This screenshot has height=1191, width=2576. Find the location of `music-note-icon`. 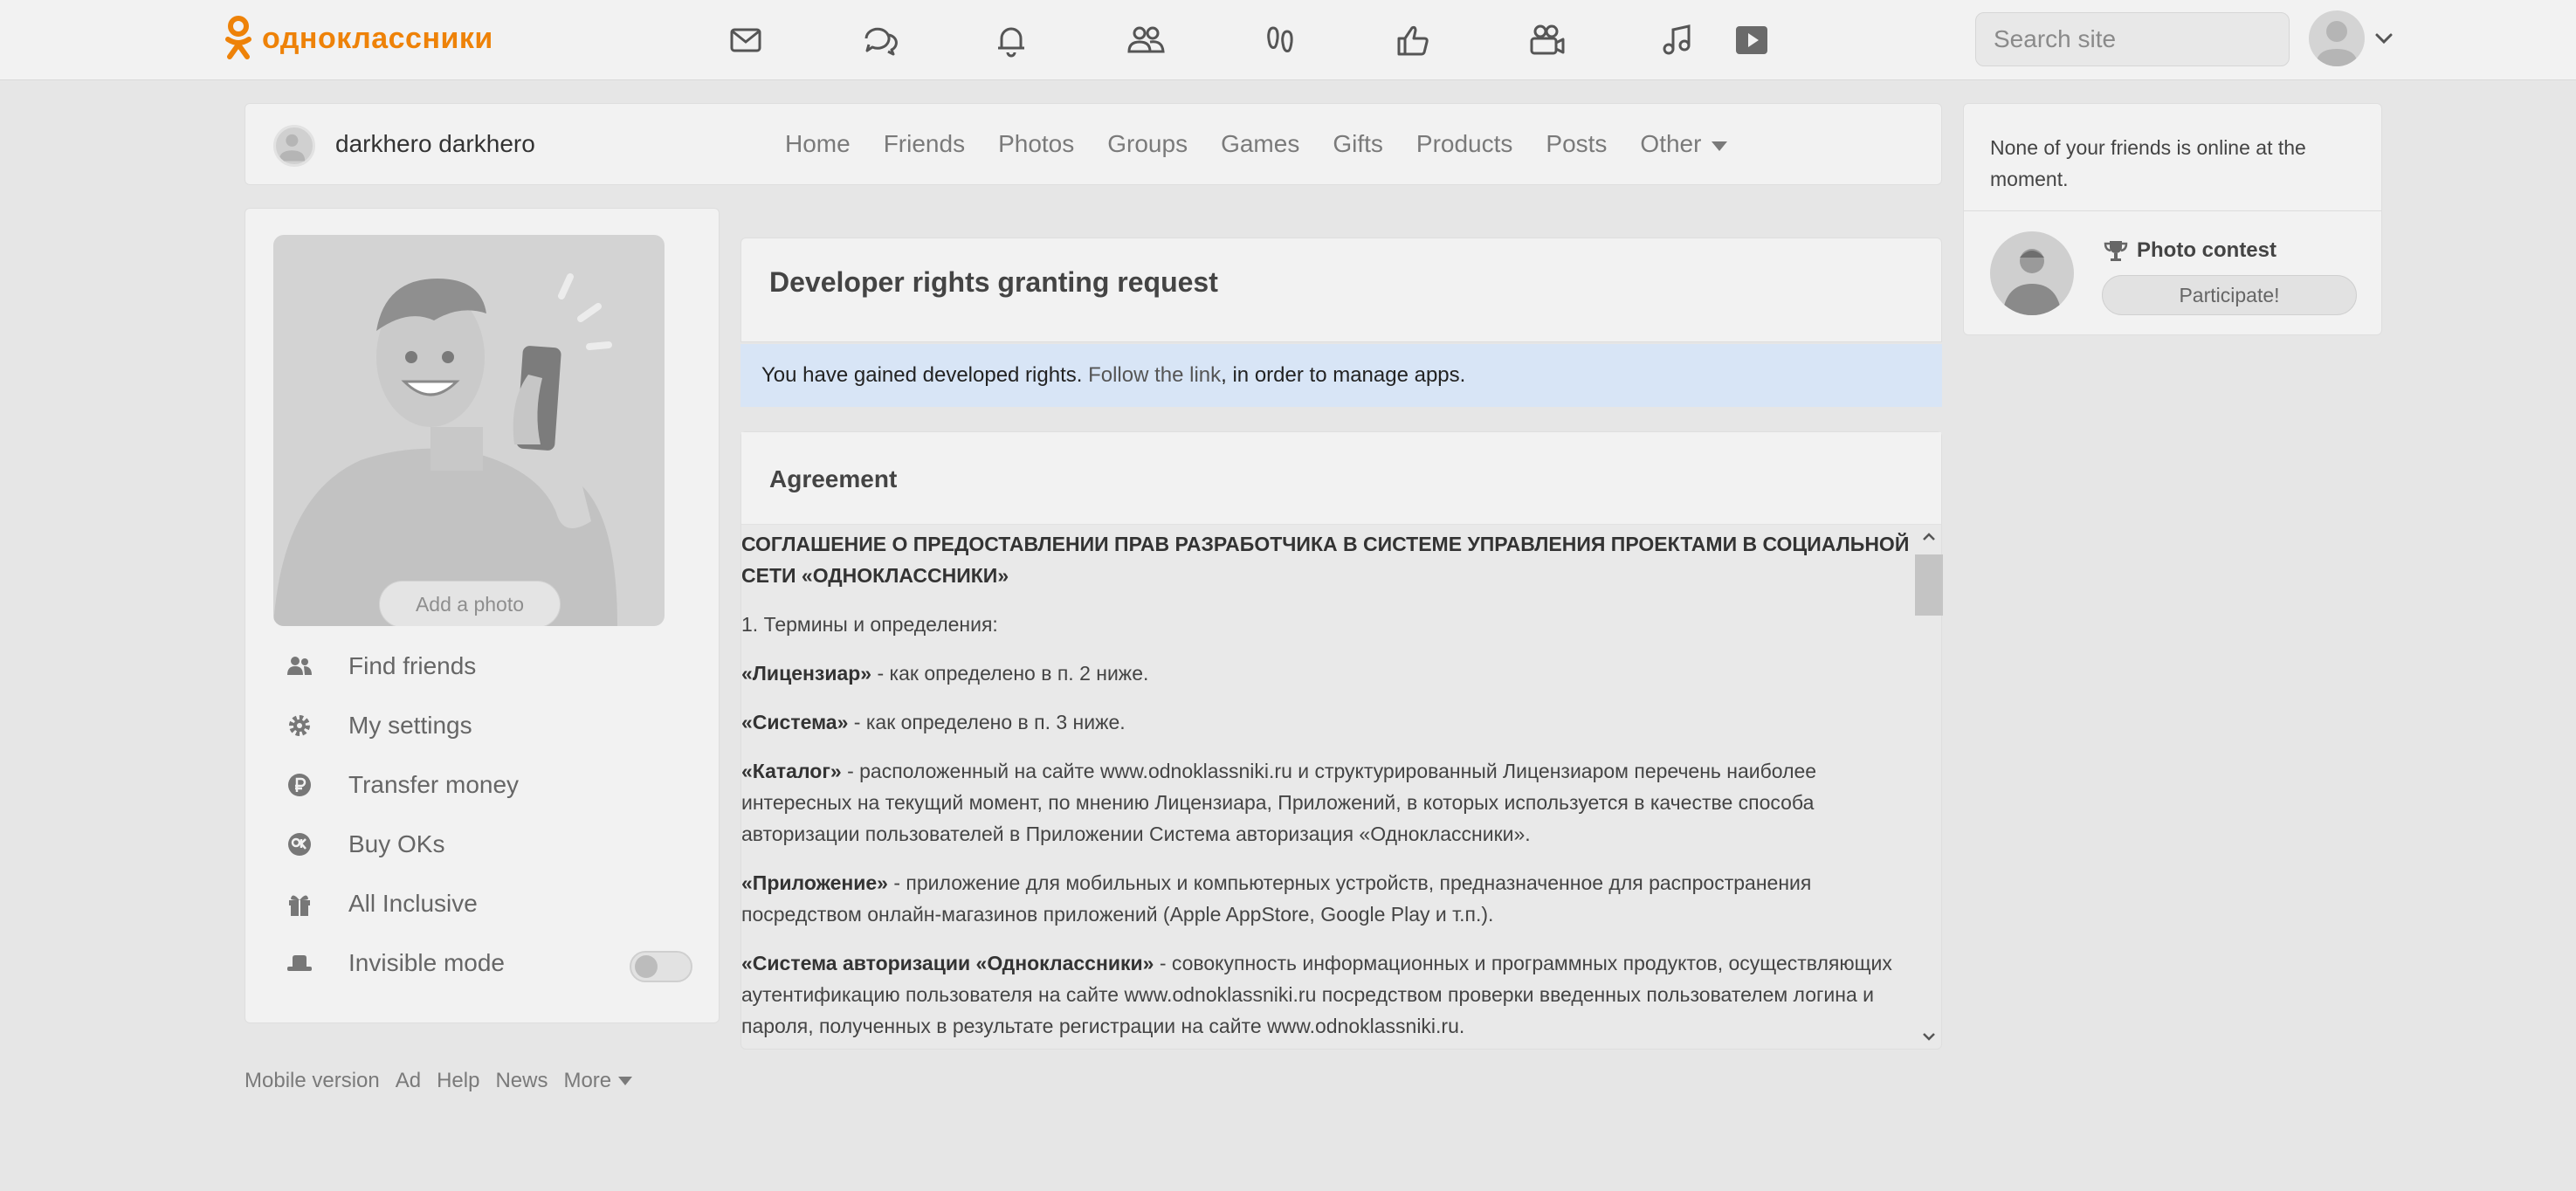

music-note-icon is located at coordinates (1678, 40).